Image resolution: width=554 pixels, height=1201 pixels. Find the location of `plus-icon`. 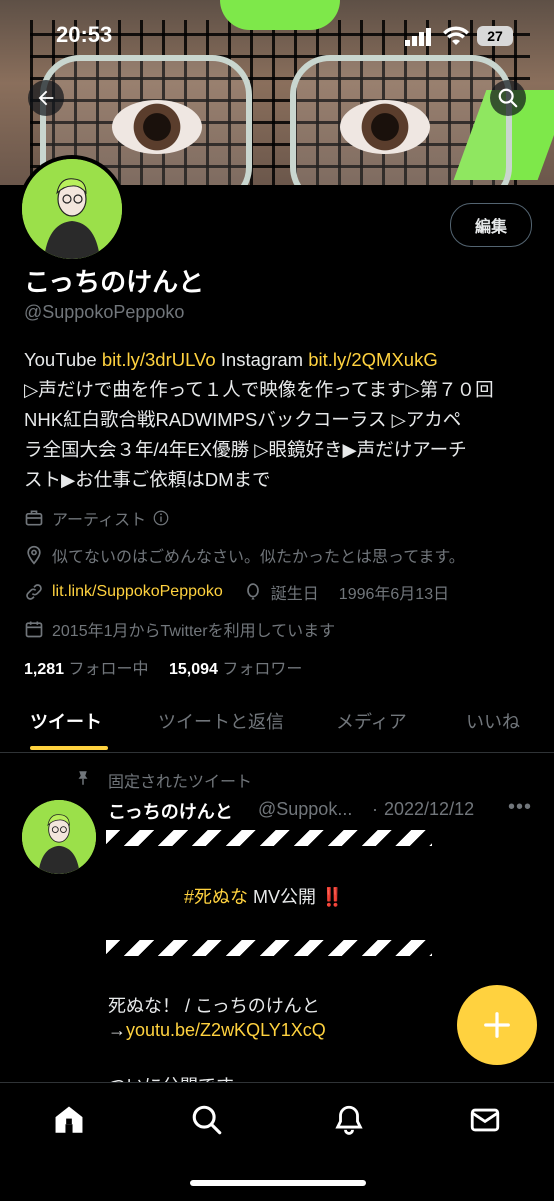

plus-icon is located at coordinates (497, 1025).